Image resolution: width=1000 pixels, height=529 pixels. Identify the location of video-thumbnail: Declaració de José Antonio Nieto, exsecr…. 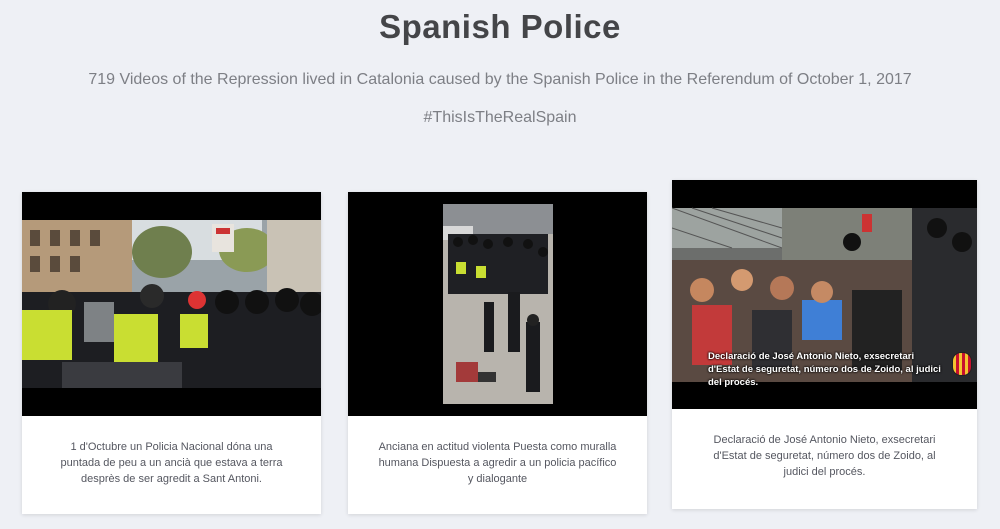
(824, 294).